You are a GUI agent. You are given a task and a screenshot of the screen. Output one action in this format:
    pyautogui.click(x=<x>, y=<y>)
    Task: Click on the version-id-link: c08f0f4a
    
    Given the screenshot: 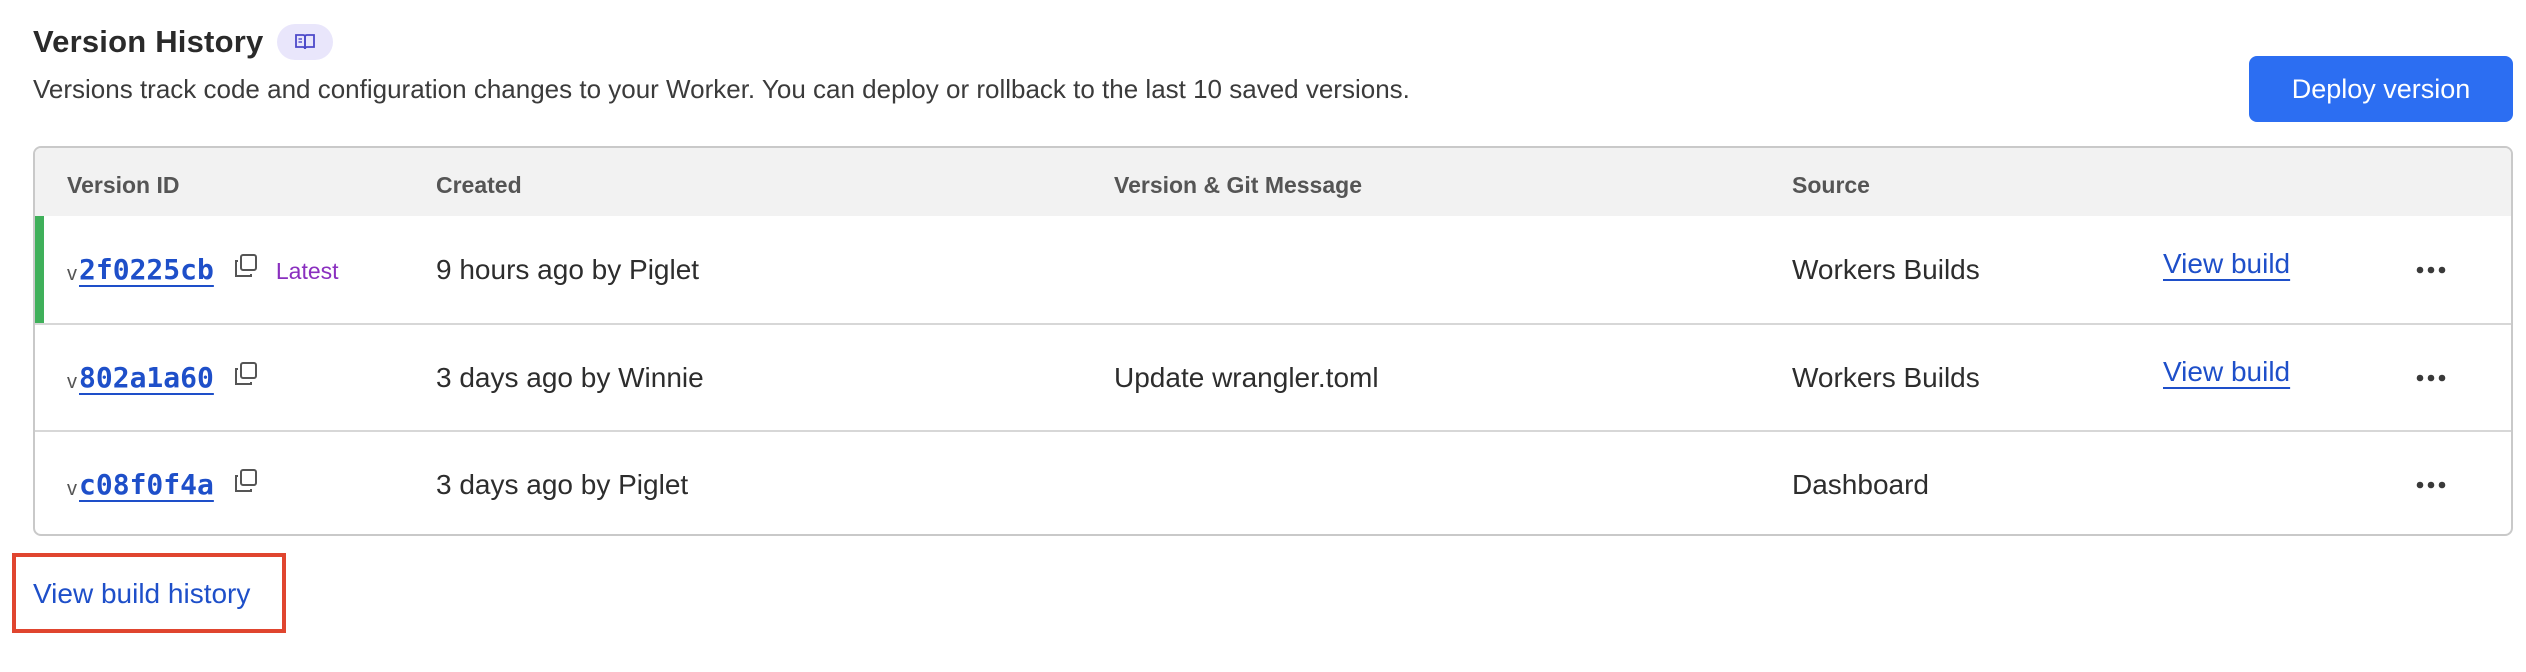 What is the action you would take?
    pyautogui.click(x=146, y=484)
    